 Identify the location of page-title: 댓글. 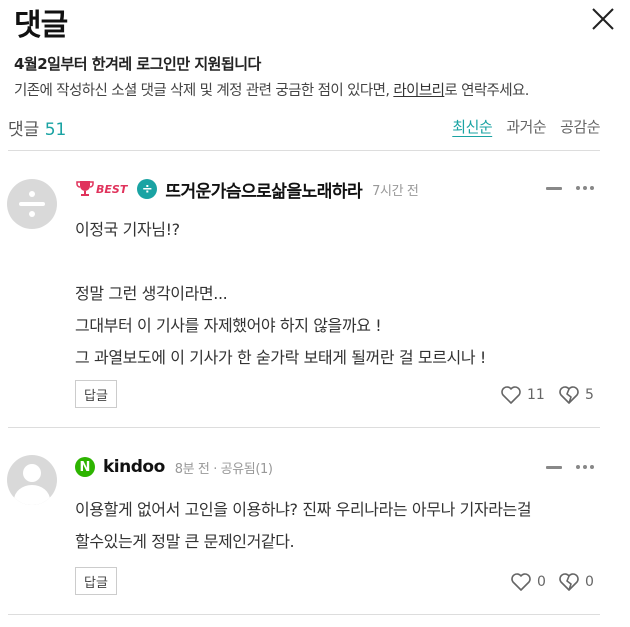
(41, 25).